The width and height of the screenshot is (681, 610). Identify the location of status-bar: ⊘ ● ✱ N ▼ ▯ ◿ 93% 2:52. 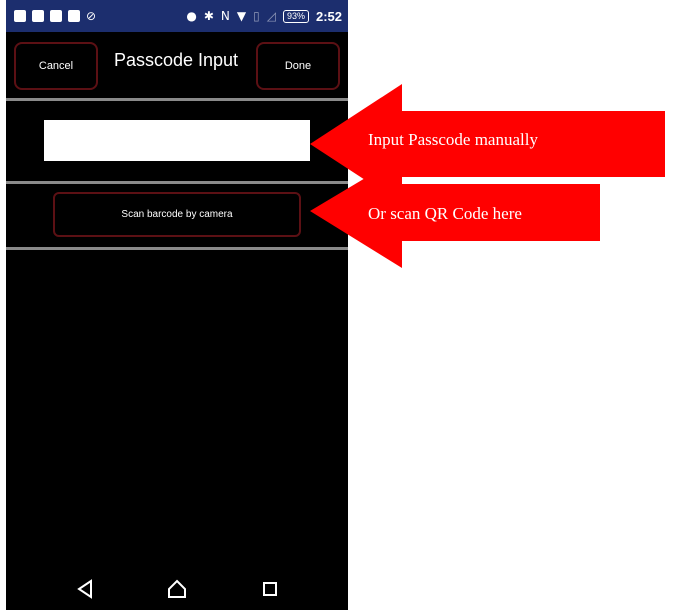
(177, 16).